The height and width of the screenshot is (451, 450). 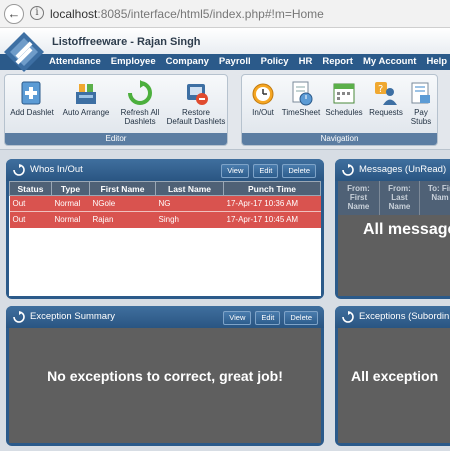 I want to click on restore-label-1: Restore, so click(x=195, y=112).